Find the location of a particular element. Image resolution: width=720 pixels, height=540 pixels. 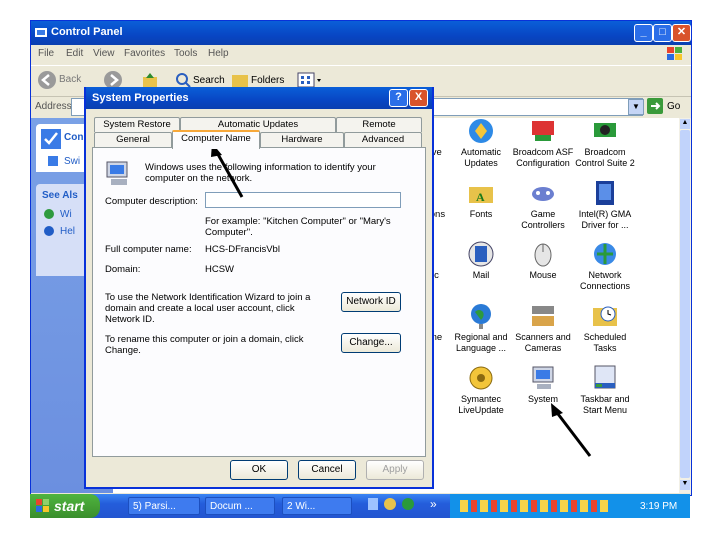

close-button: ✕ is located at coordinates (681, 33).